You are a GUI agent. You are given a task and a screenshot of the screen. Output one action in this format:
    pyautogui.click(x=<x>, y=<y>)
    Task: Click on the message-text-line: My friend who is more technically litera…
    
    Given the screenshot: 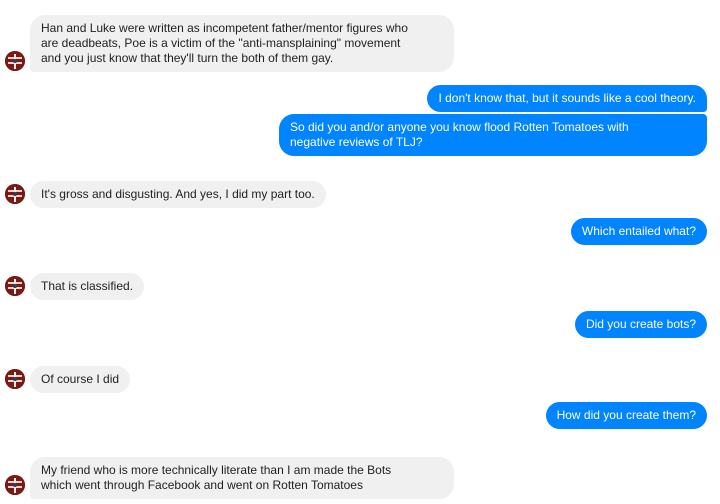 What is the action you would take?
    pyautogui.click(x=216, y=470)
    